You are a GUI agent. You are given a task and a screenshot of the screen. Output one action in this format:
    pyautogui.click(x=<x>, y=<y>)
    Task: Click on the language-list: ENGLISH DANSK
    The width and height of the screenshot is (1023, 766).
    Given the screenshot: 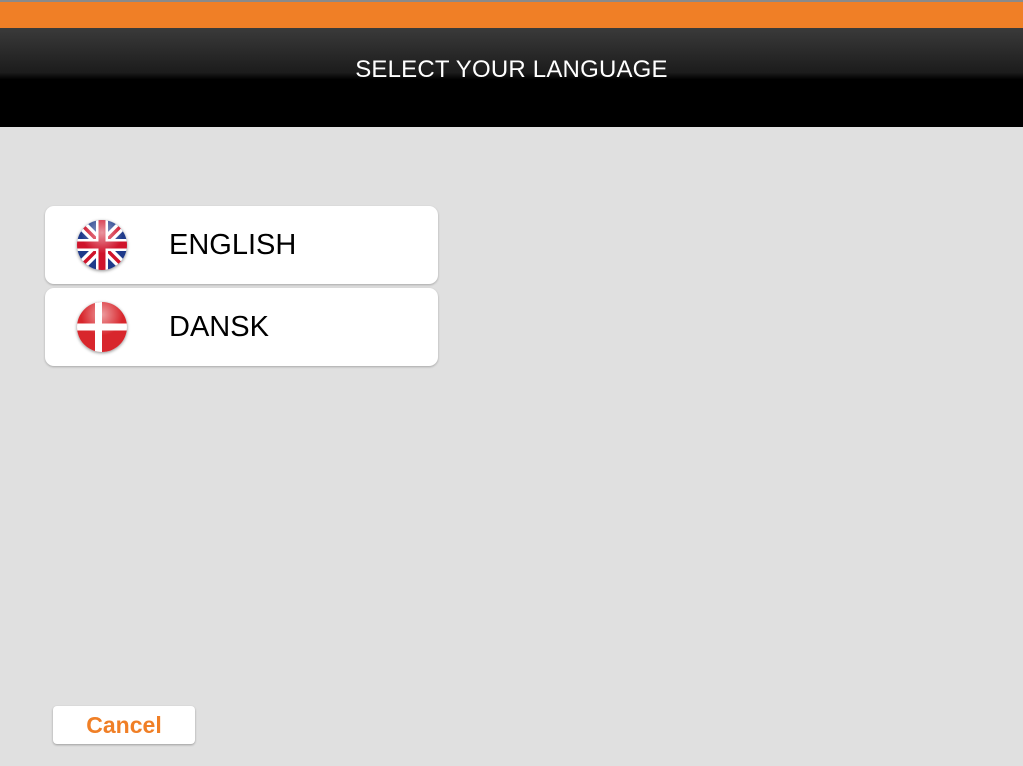 What is the action you would take?
    pyautogui.click(x=241, y=288)
    